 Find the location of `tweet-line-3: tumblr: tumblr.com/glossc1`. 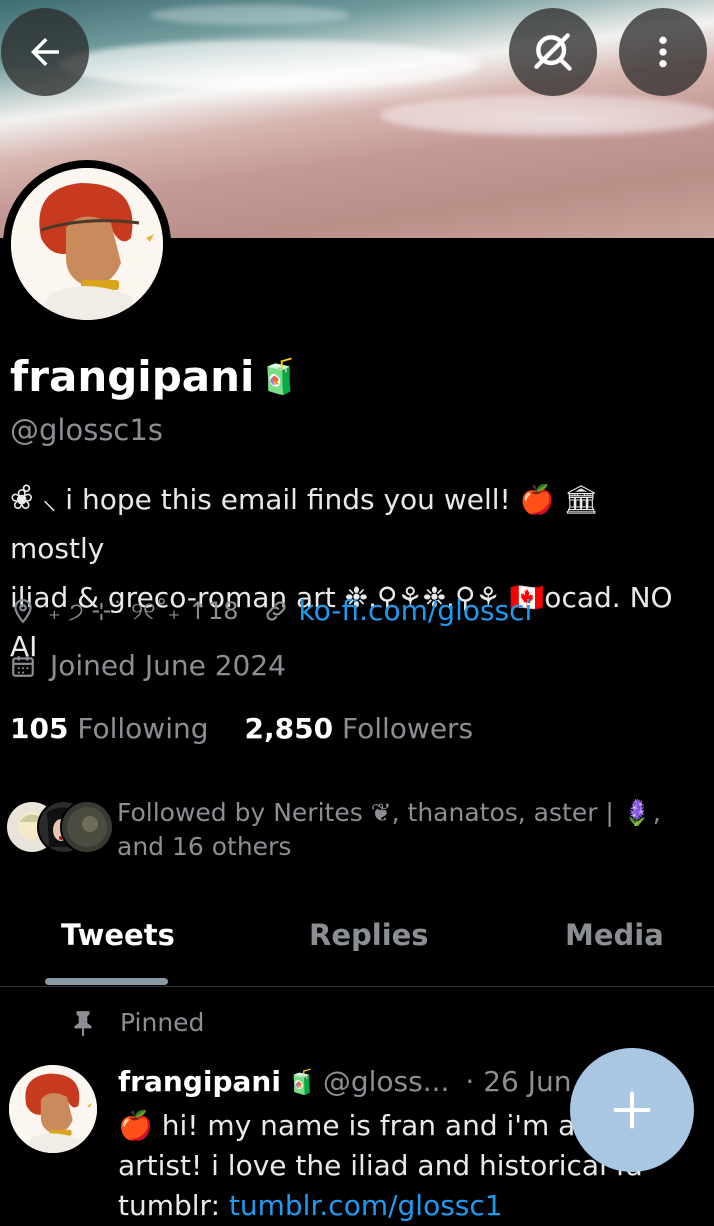

tweet-line-3: tumblr: tumblr.com/glossc1 is located at coordinates (413, 1206).